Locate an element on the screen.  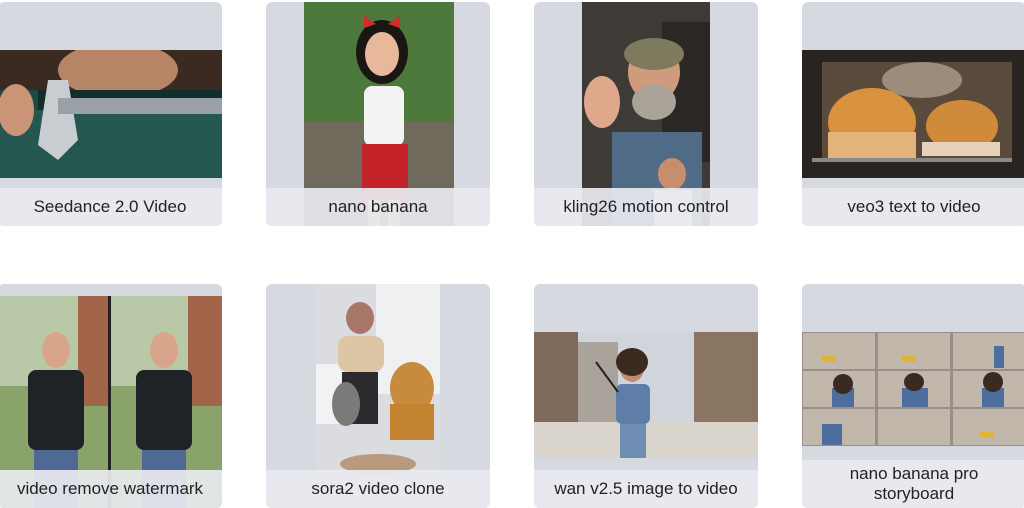
model-card-wan-v25-image-to-video: wan v2.5 image to video is located at coordinates (646, 396).